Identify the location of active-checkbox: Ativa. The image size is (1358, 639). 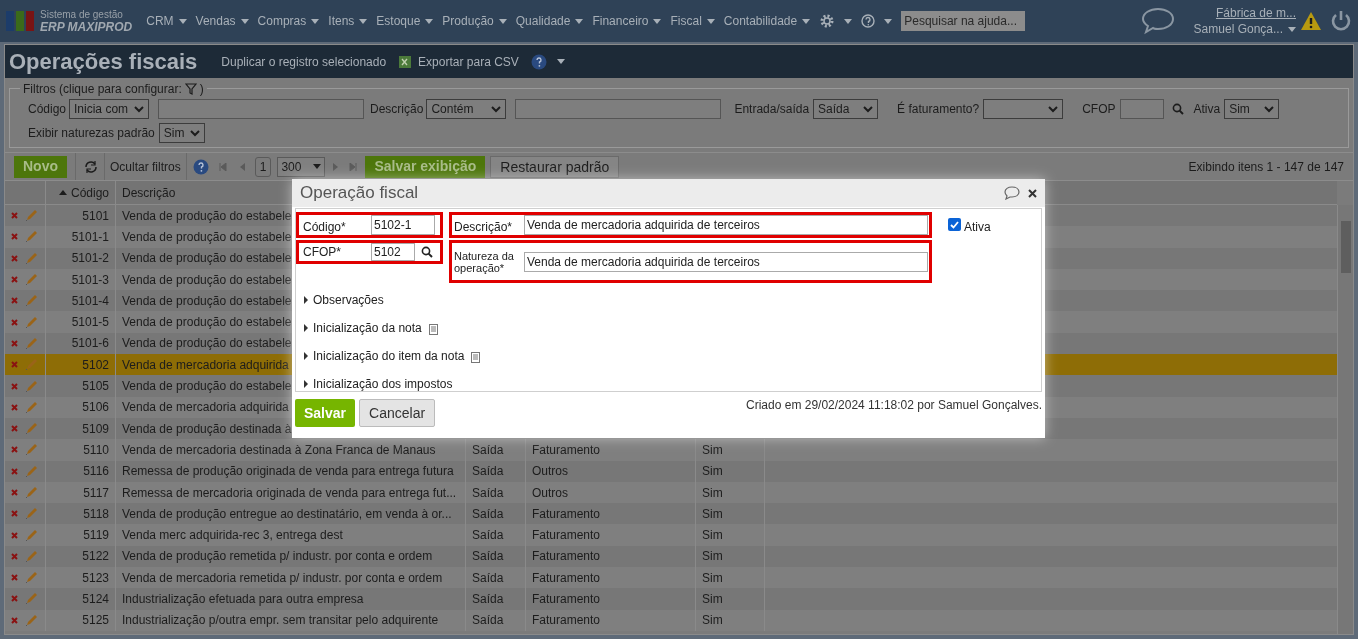
(969, 226).